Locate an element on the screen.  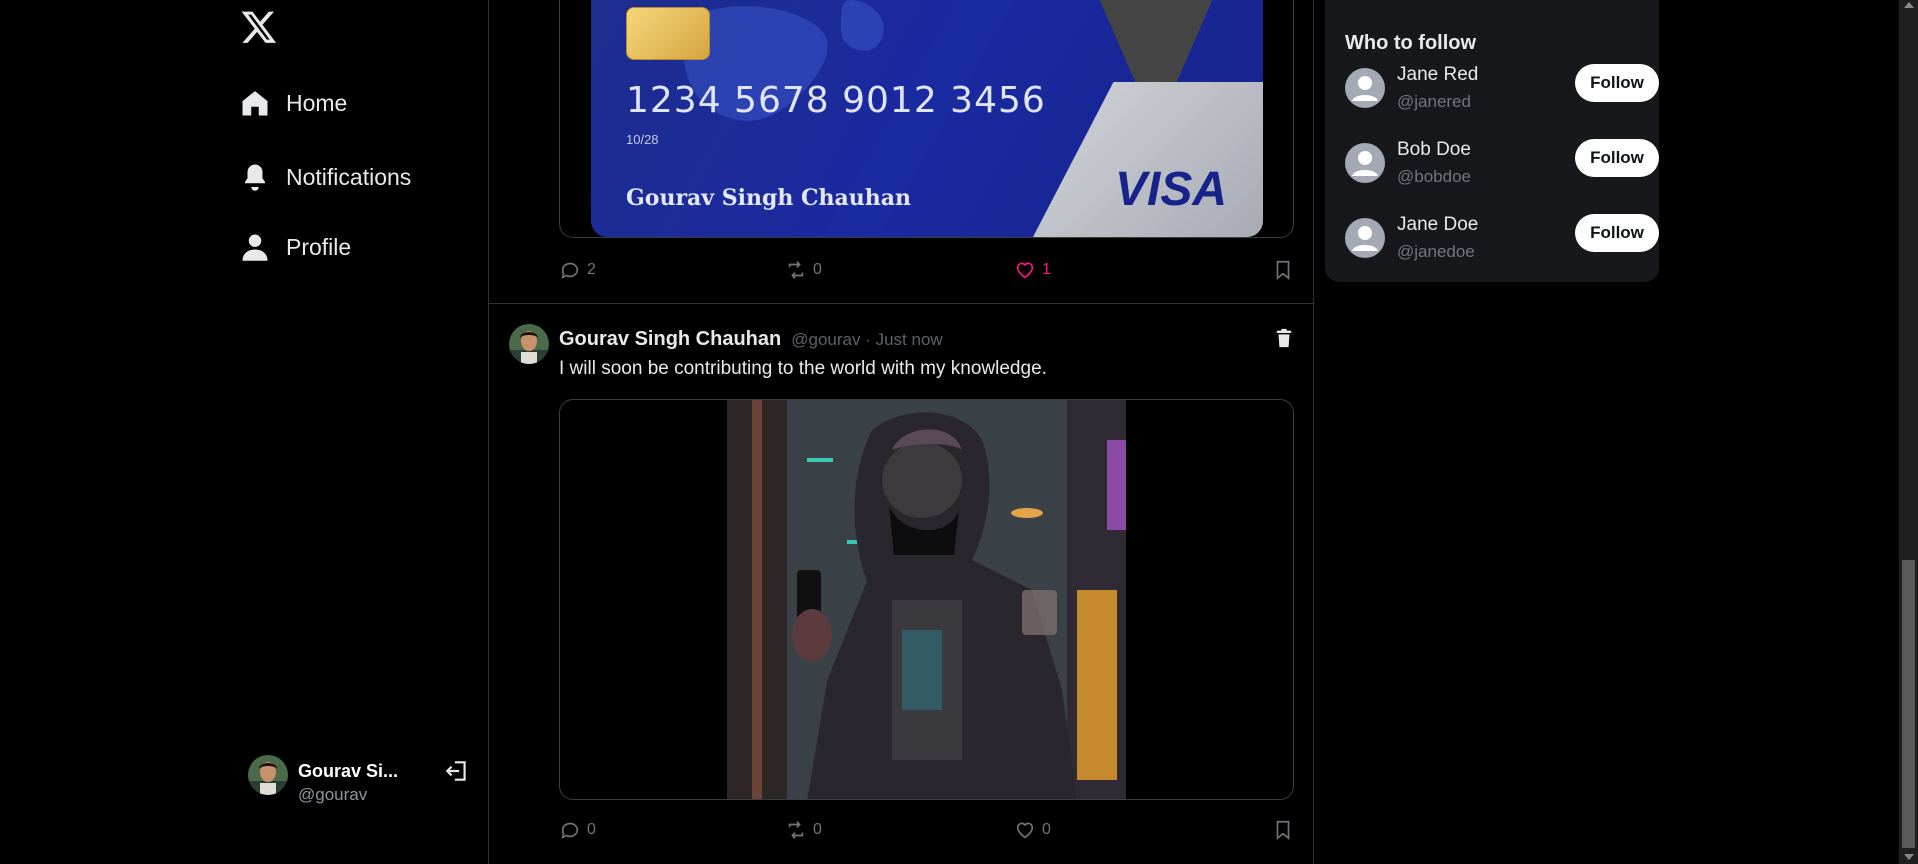
nav-profile-label: Profile is located at coordinates (319, 246).